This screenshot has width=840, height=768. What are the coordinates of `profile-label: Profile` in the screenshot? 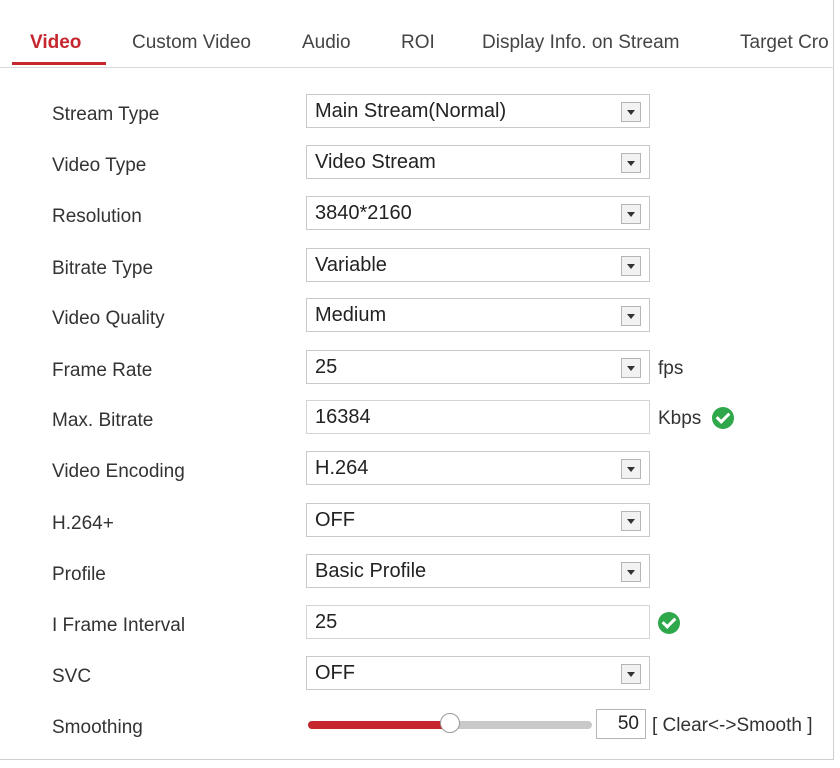 It's located at (79, 574).